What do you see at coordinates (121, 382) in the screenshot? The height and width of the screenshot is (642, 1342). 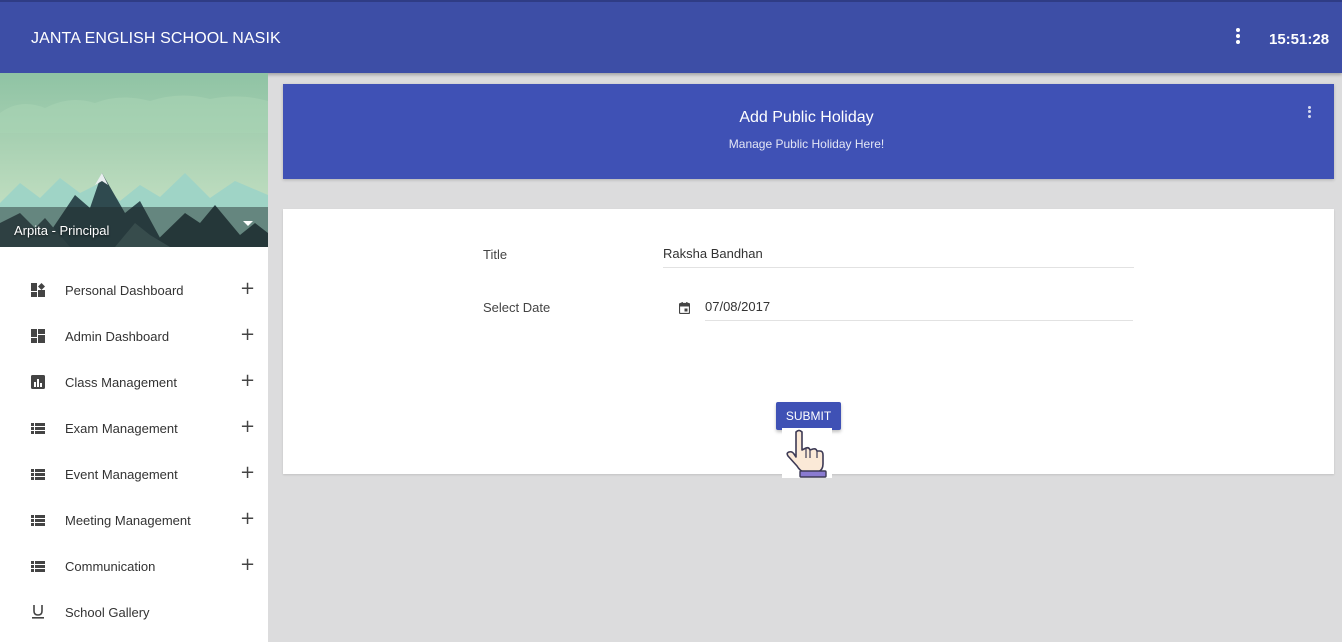 I see `sidebar-item-label: Class Management` at bounding box center [121, 382].